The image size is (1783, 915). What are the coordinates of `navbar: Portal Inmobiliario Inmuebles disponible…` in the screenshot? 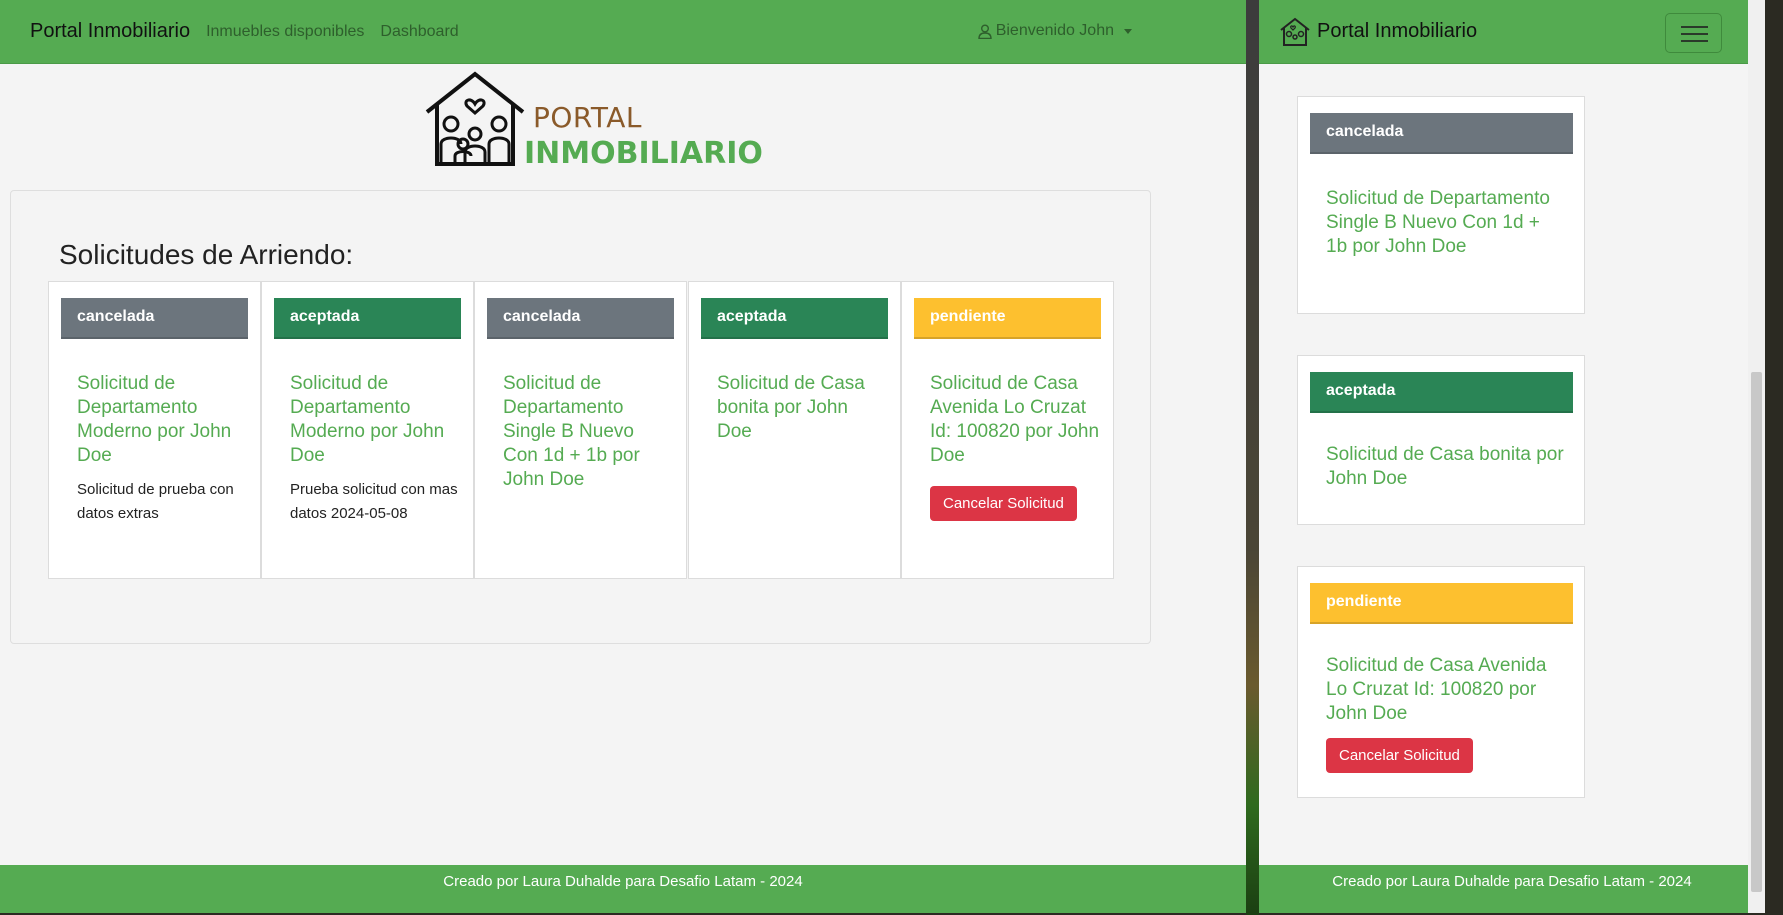 It's located at (623, 32).